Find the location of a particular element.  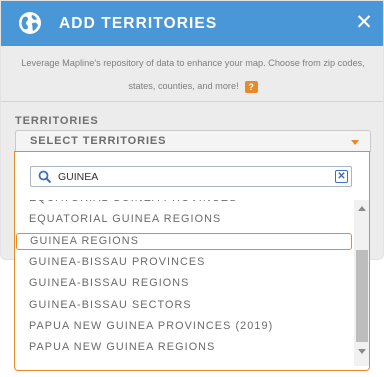

close-icon: ✕ is located at coordinates (364, 23).